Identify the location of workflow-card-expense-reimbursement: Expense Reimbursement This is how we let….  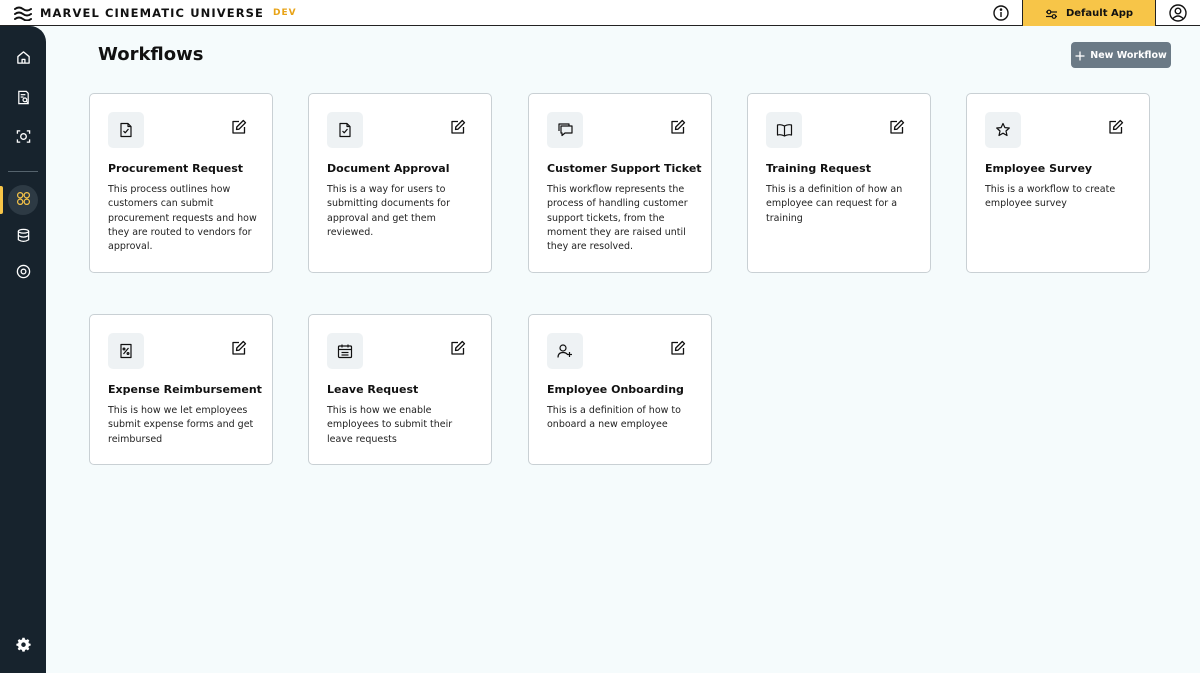
(181, 389).